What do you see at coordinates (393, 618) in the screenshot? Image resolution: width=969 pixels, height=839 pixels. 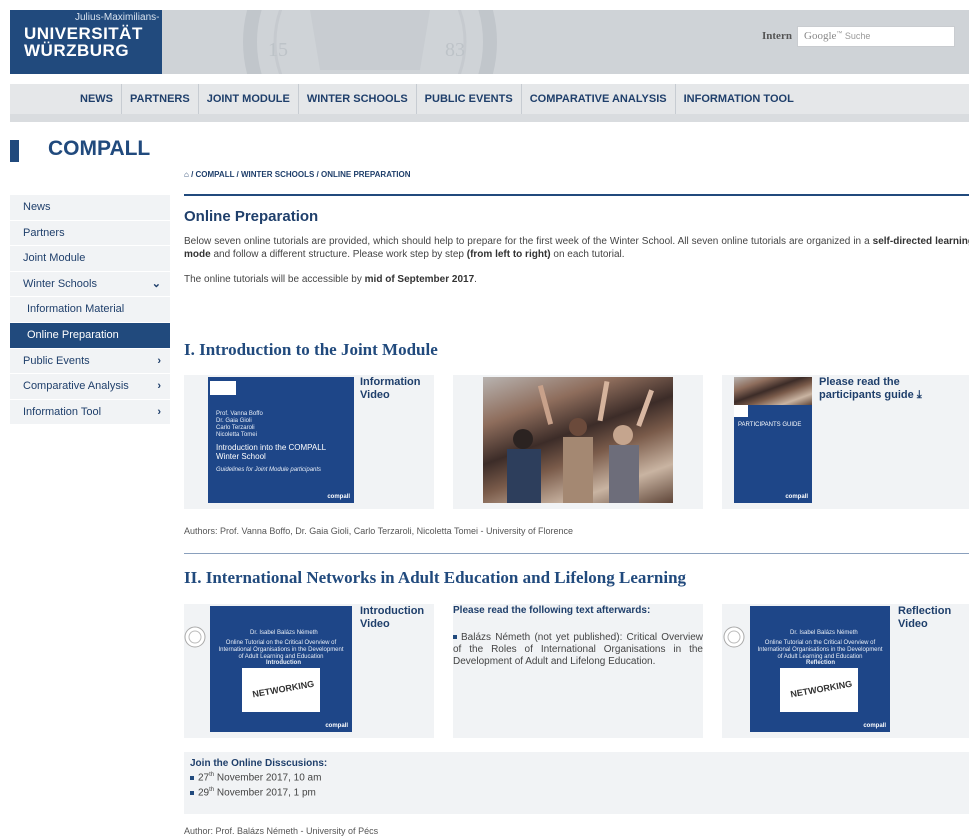 I see `introduction-video-link: Introduction Video` at bounding box center [393, 618].